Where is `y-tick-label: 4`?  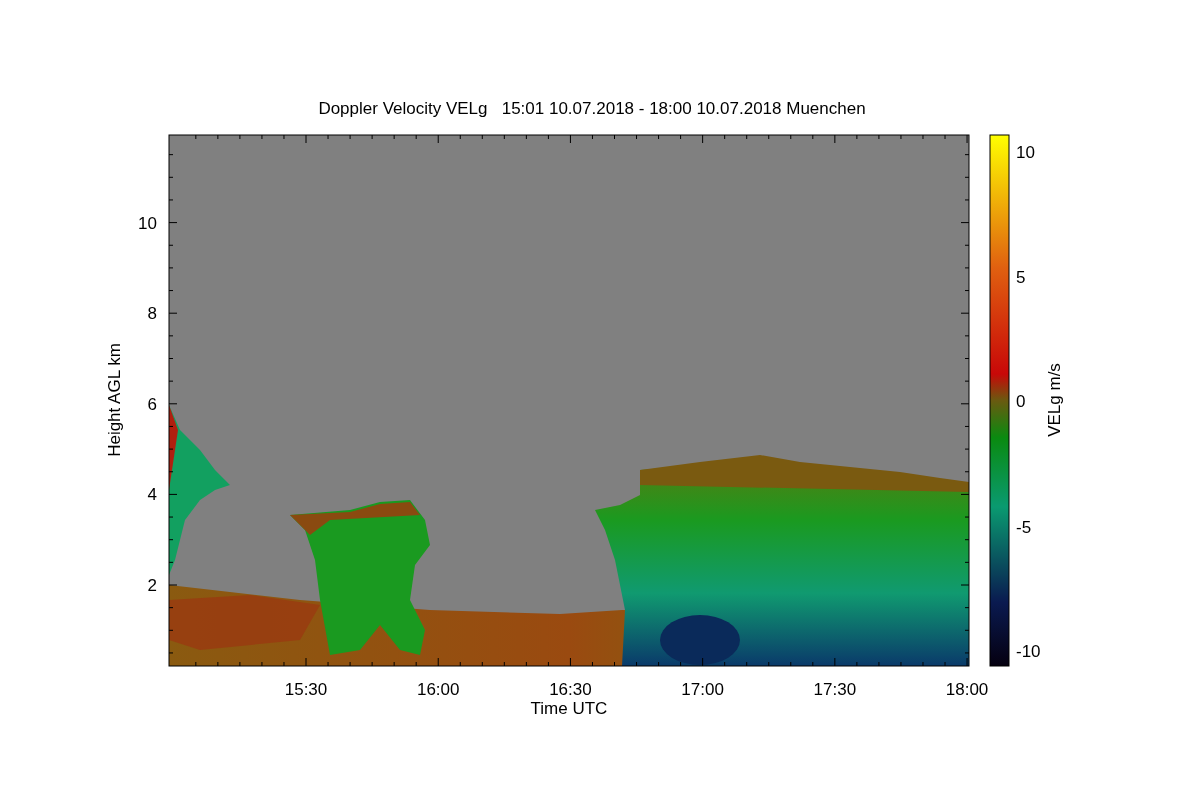
y-tick-label: 4 is located at coordinates (152, 495).